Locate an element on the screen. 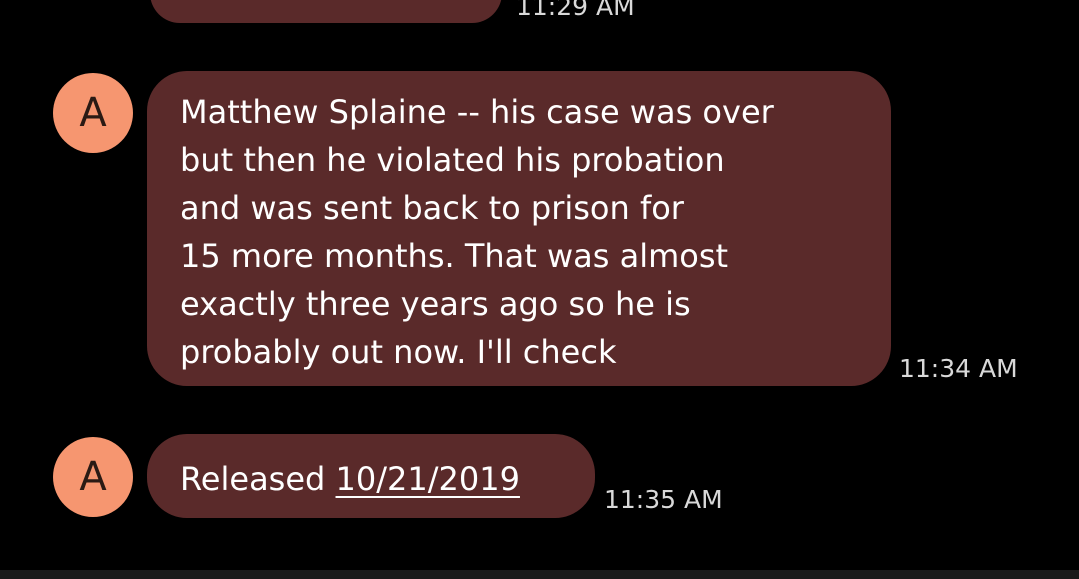  message-text: Released 10/21/2019 is located at coordinates (350, 479).